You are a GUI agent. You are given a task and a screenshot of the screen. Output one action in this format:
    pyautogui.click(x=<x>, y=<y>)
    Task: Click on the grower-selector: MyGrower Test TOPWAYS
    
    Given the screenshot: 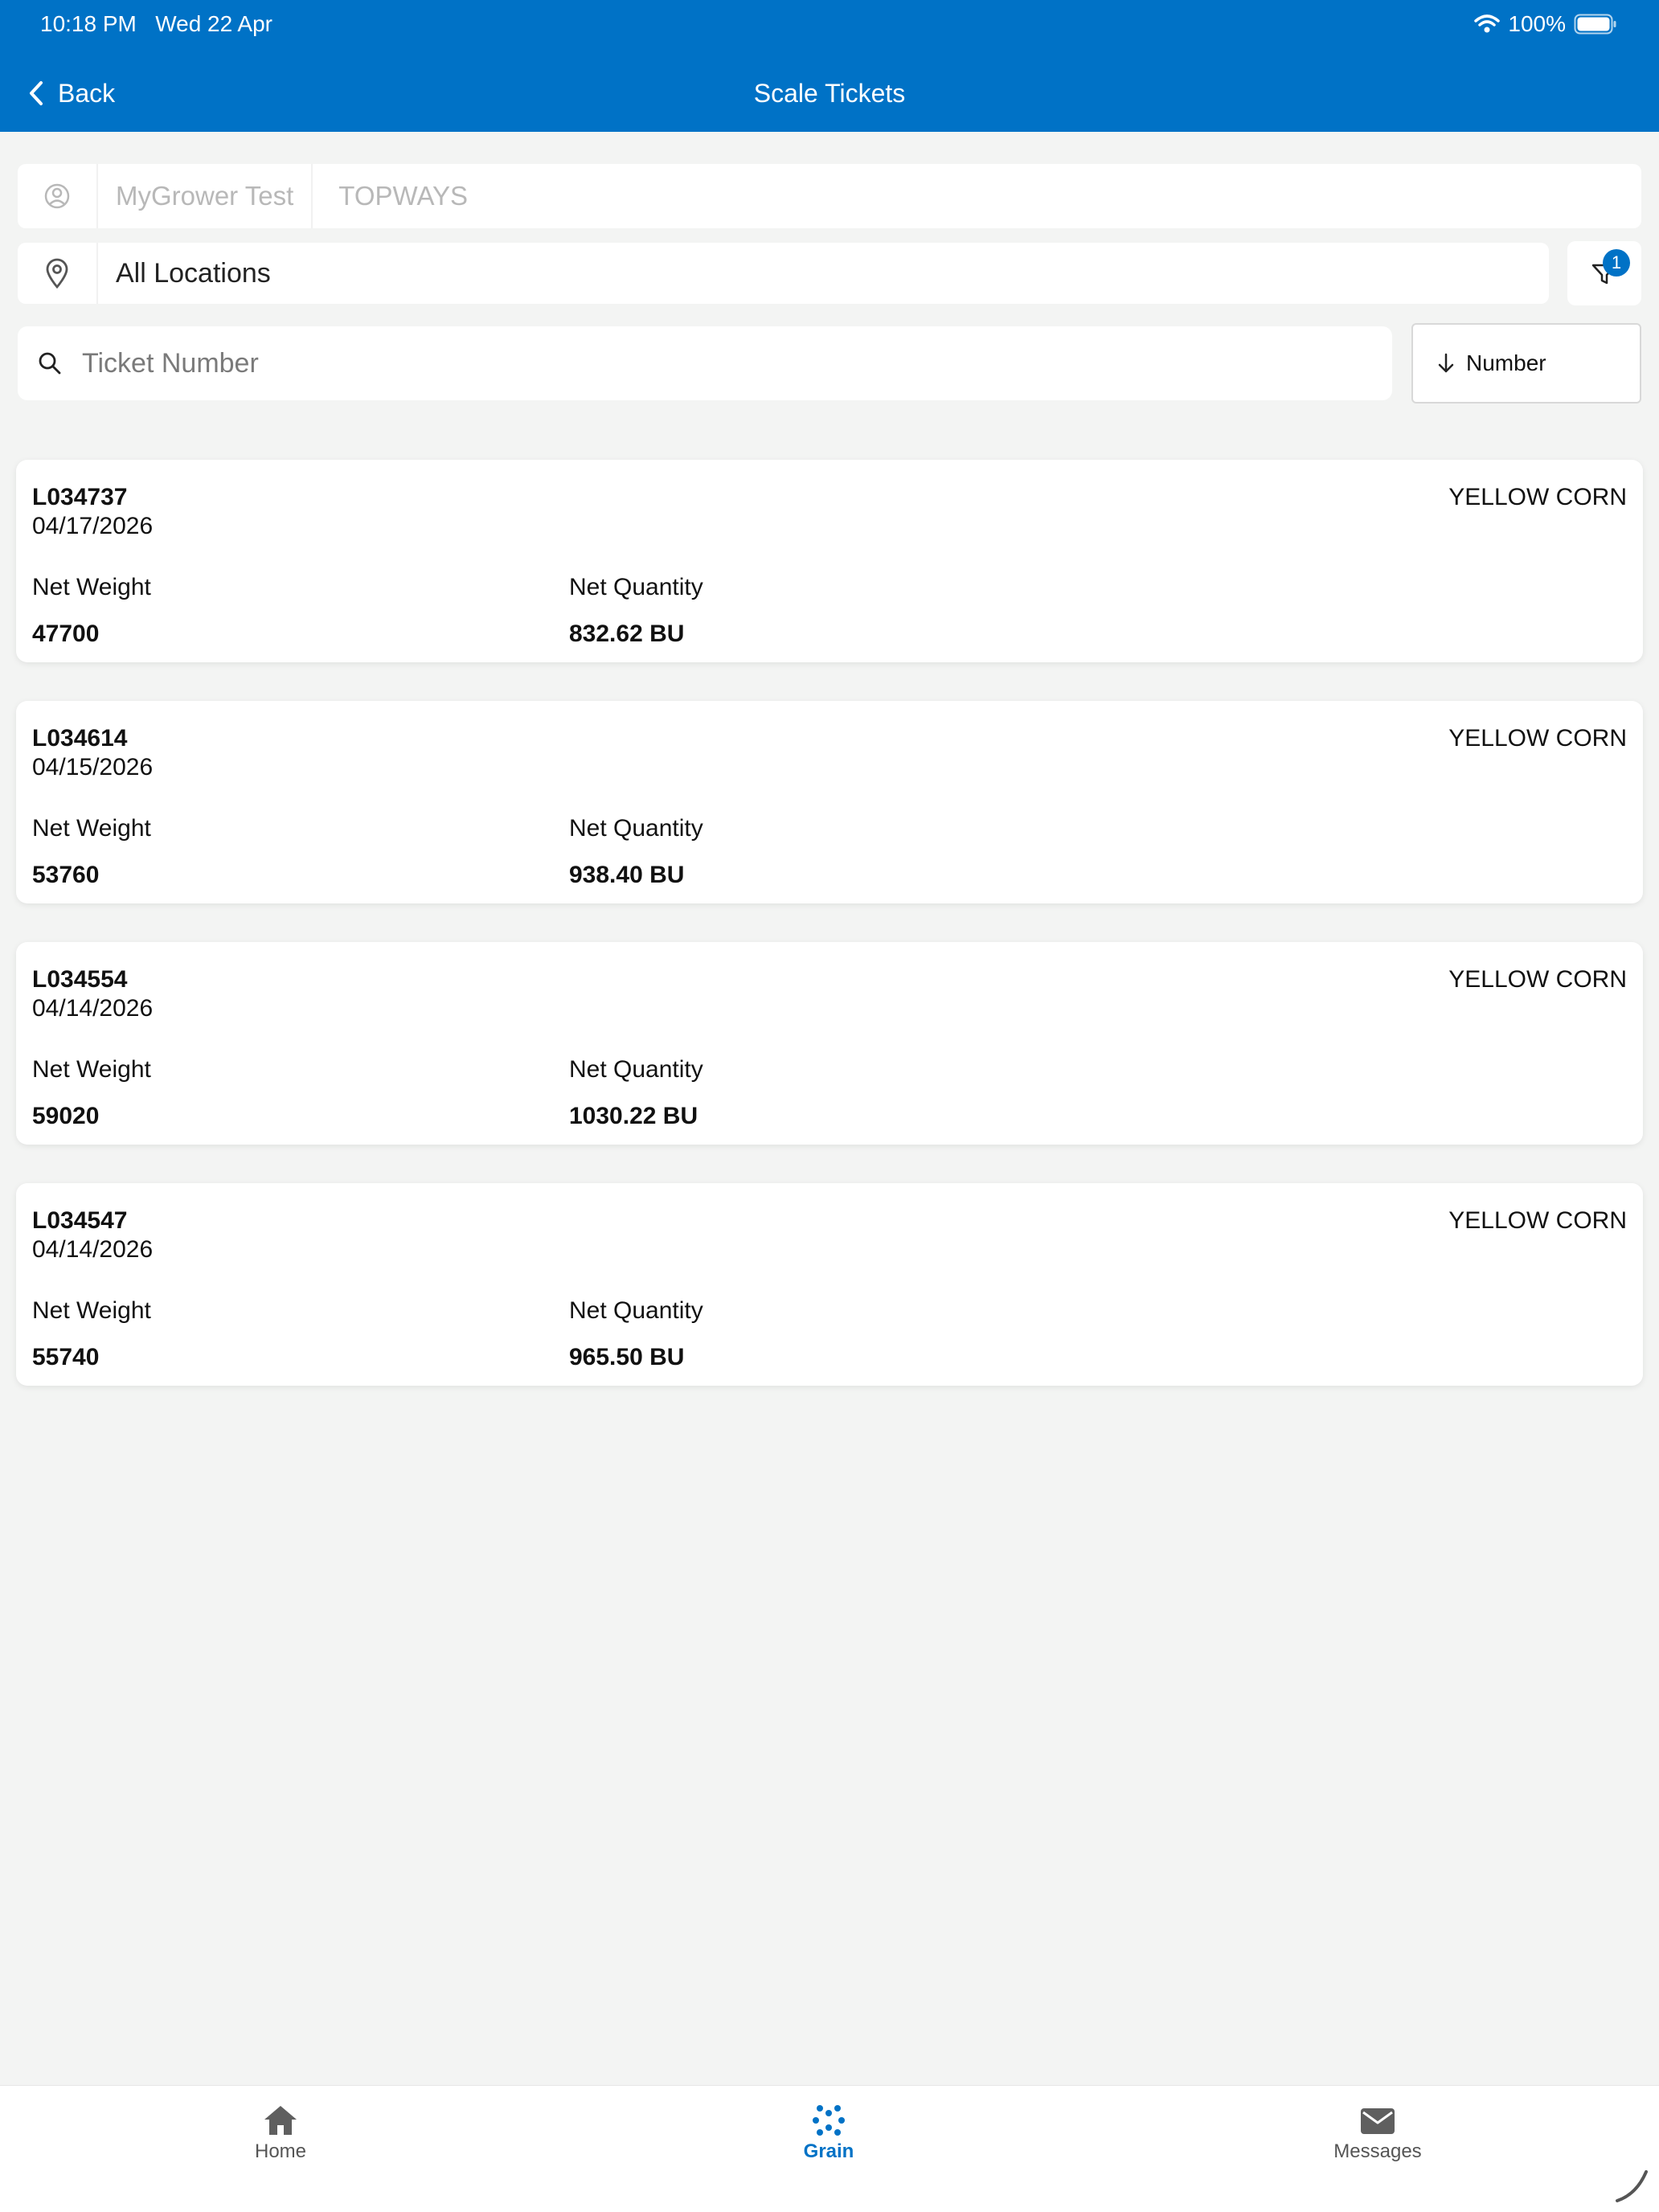 What is the action you would take?
    pyautogui.click(x=829, y=196)
    